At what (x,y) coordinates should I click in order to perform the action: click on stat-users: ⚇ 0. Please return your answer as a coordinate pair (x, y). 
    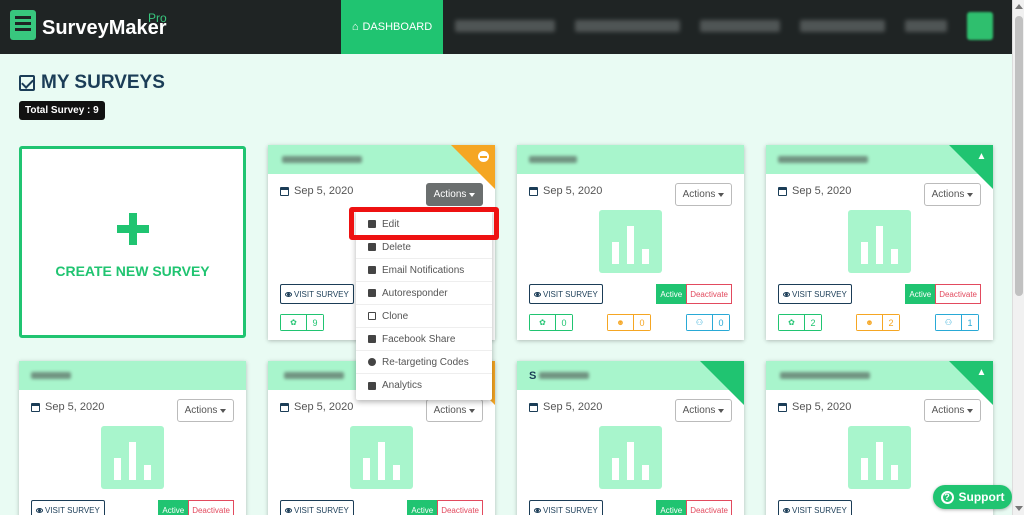
    Looking at the image, I should click on (708, 322).